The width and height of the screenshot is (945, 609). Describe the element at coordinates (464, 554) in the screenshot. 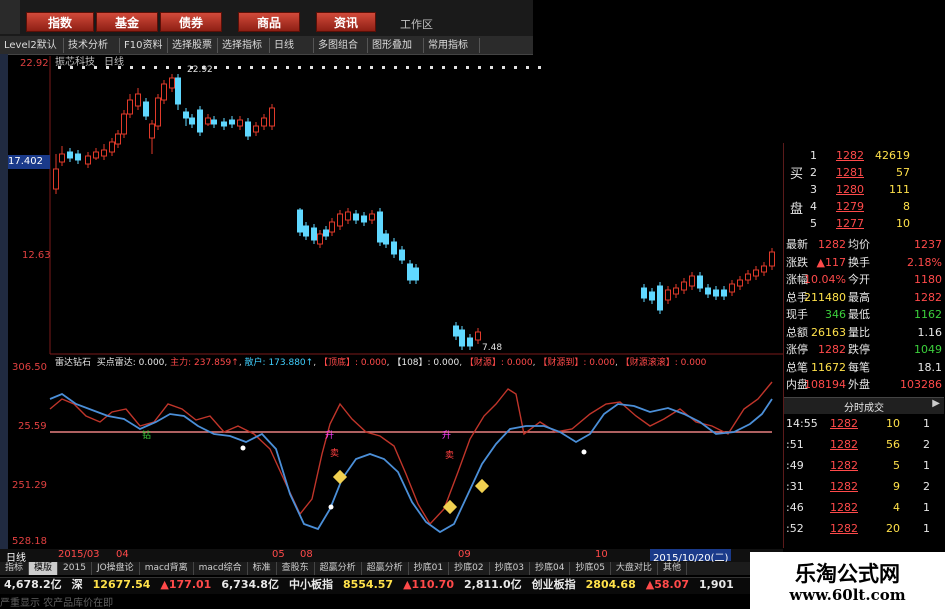

I see `date-tick: 09` at that location.